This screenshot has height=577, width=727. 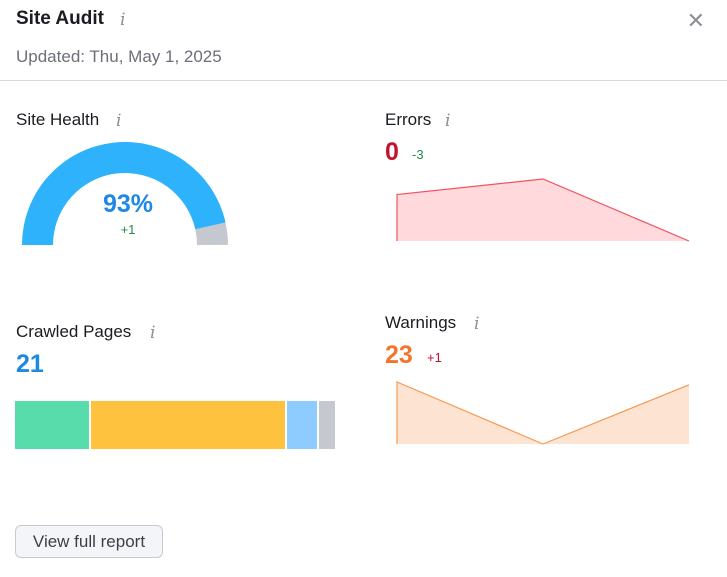 I want to click on close-icon: ✕, so click(x=696, y=21).